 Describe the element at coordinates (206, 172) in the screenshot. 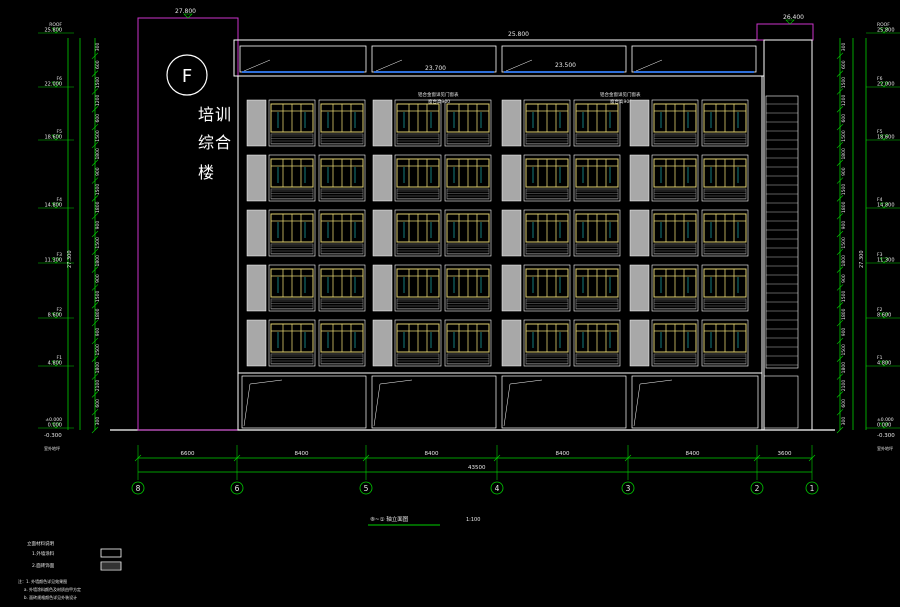

I see `building-name-char: 楼` at that location.